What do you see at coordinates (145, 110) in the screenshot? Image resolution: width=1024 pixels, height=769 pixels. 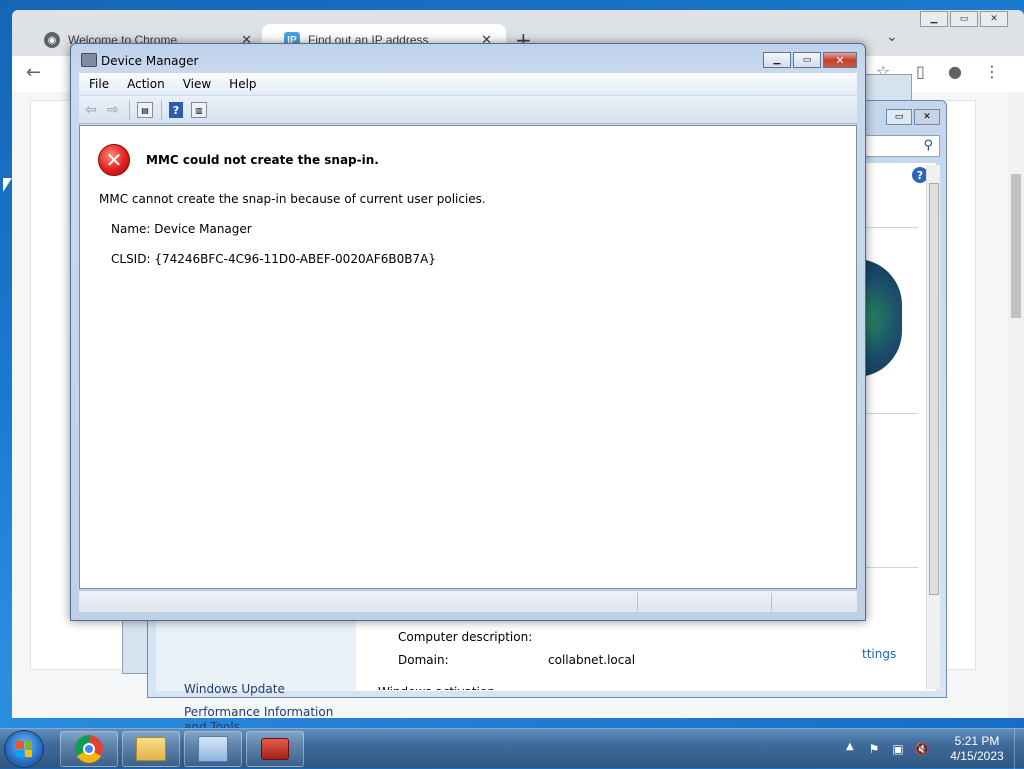 I see `show-hide-console-tree-icon: ▤` at bounding box center [145, 110].